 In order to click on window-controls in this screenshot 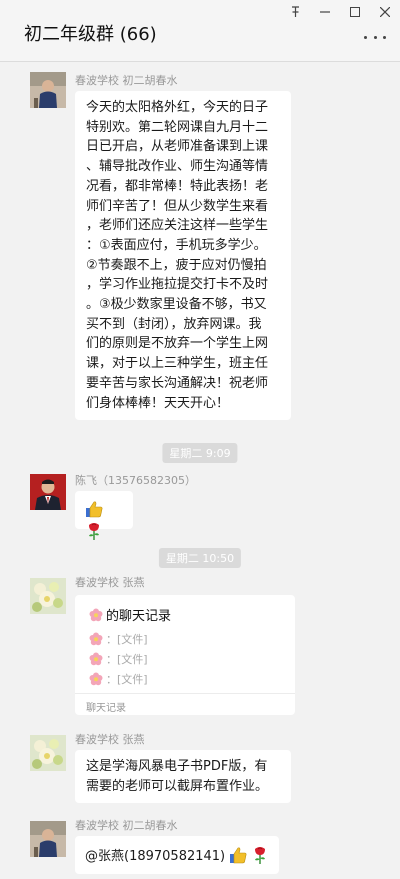, I will do `click(340, 12)`.